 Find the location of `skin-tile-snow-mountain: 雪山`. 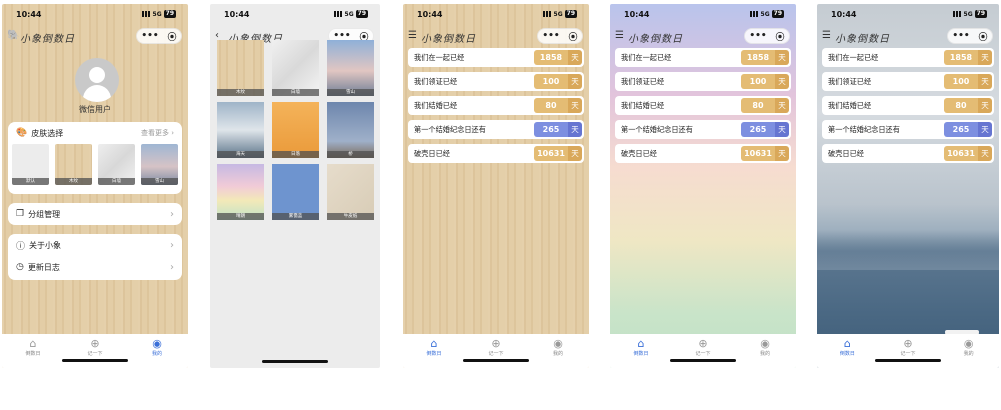

skin-tile-snow-mountain: 雪山 is located at coordinates (350, 68).